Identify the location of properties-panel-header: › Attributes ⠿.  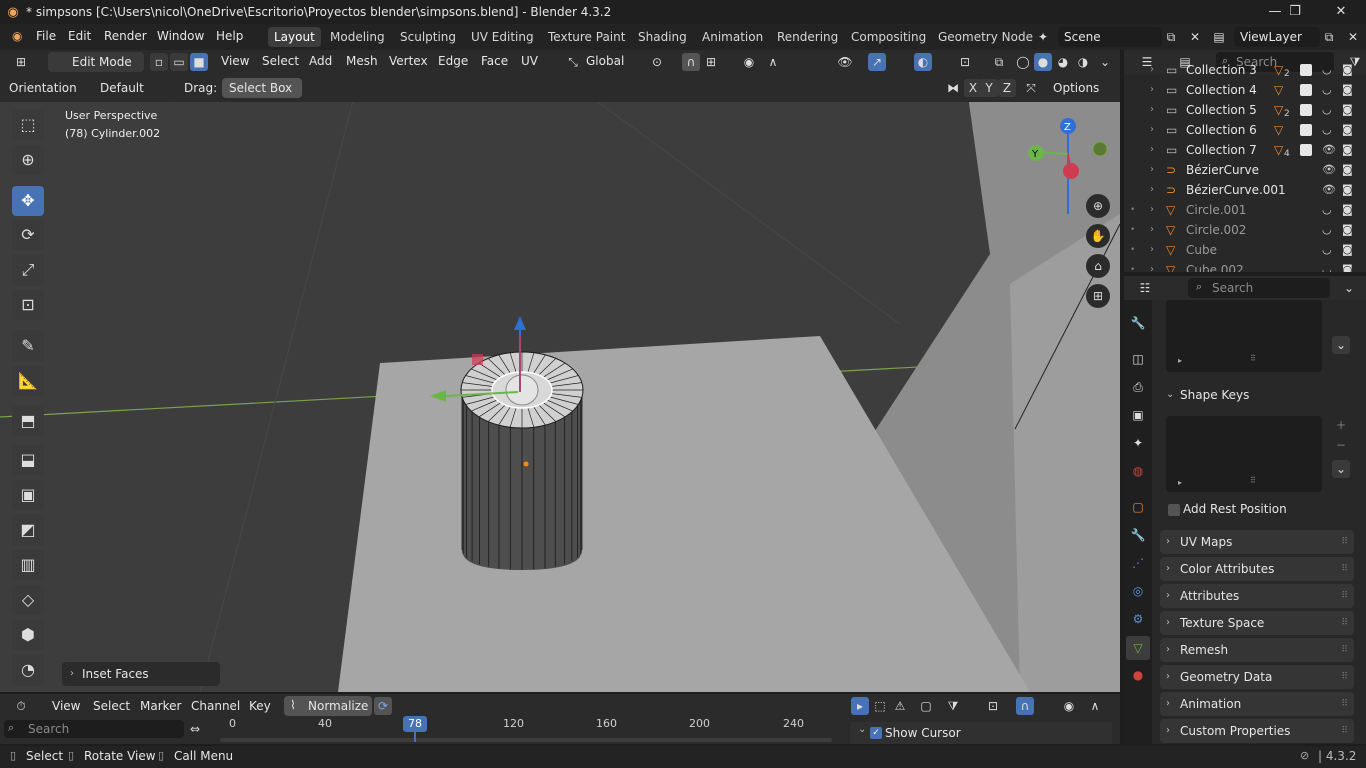
(1257, 596).